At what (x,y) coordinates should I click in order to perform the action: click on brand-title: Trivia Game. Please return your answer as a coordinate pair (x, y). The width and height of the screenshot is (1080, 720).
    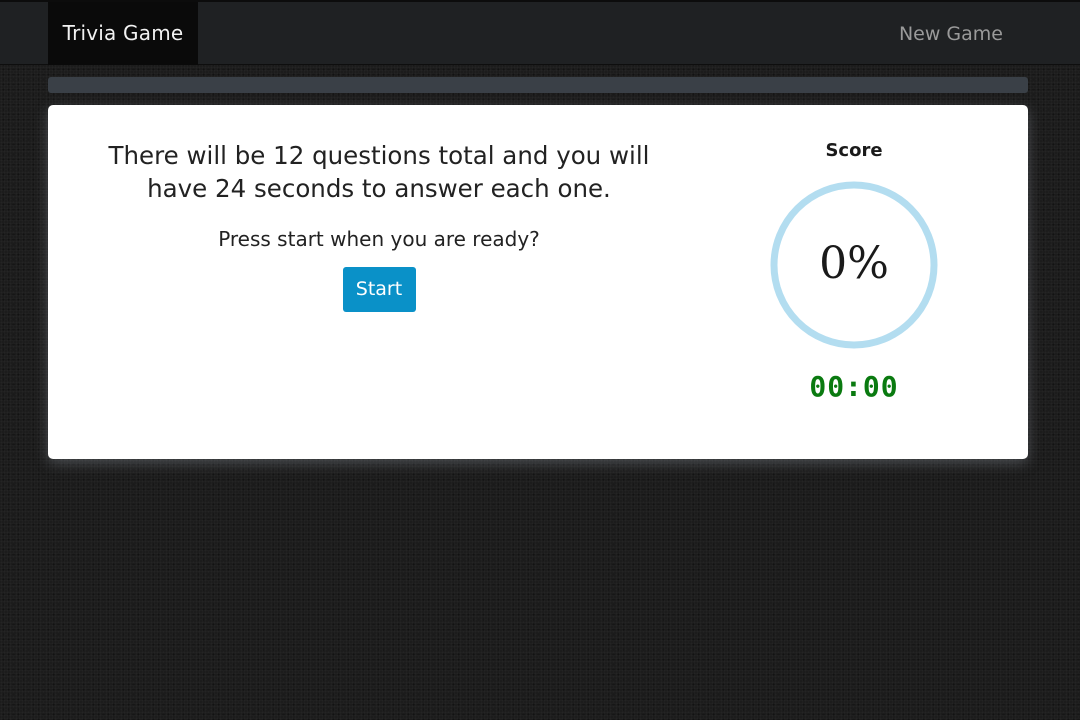
    Looking at the image, I should click on (123, 33).